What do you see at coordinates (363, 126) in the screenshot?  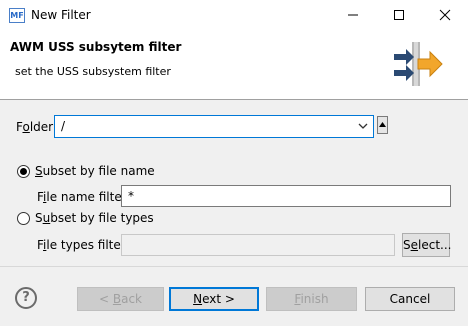 I see `chevron-down-icon` at bounding box center [363, 126].